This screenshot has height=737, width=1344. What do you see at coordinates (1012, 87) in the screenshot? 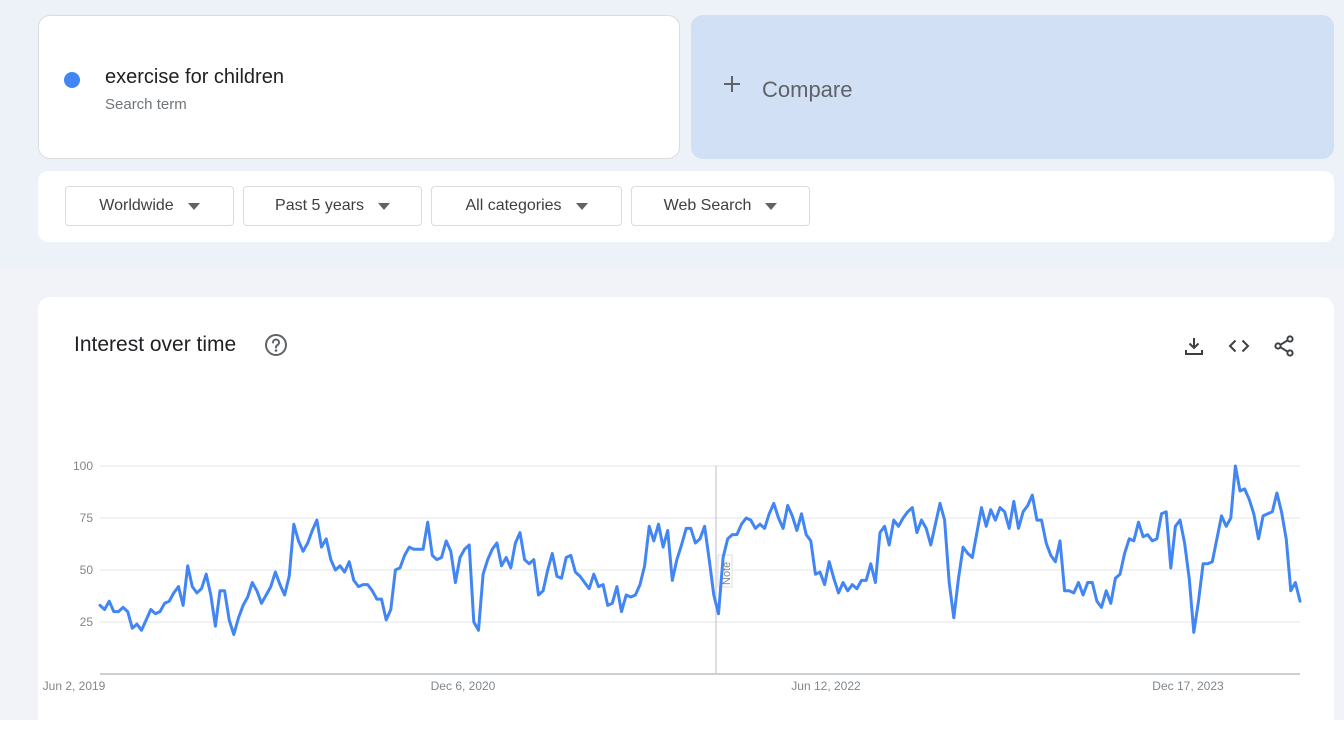
I see `compare-button: Compare` at bounding box center [1012, 87].